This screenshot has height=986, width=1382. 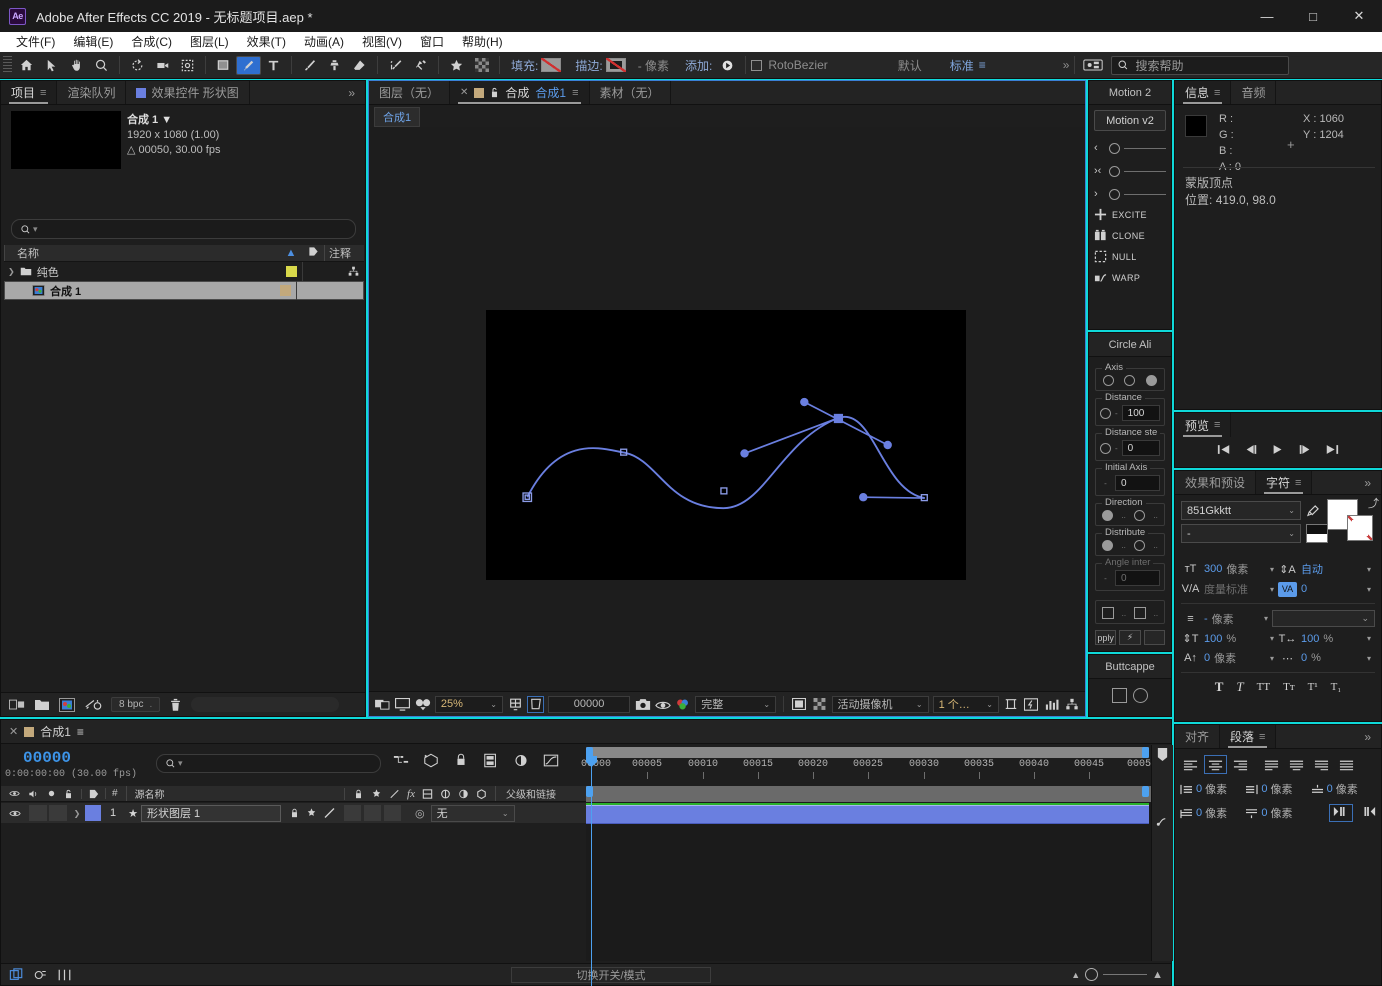 I want to click on hand-tool-icon, so click(x=76, y=65).